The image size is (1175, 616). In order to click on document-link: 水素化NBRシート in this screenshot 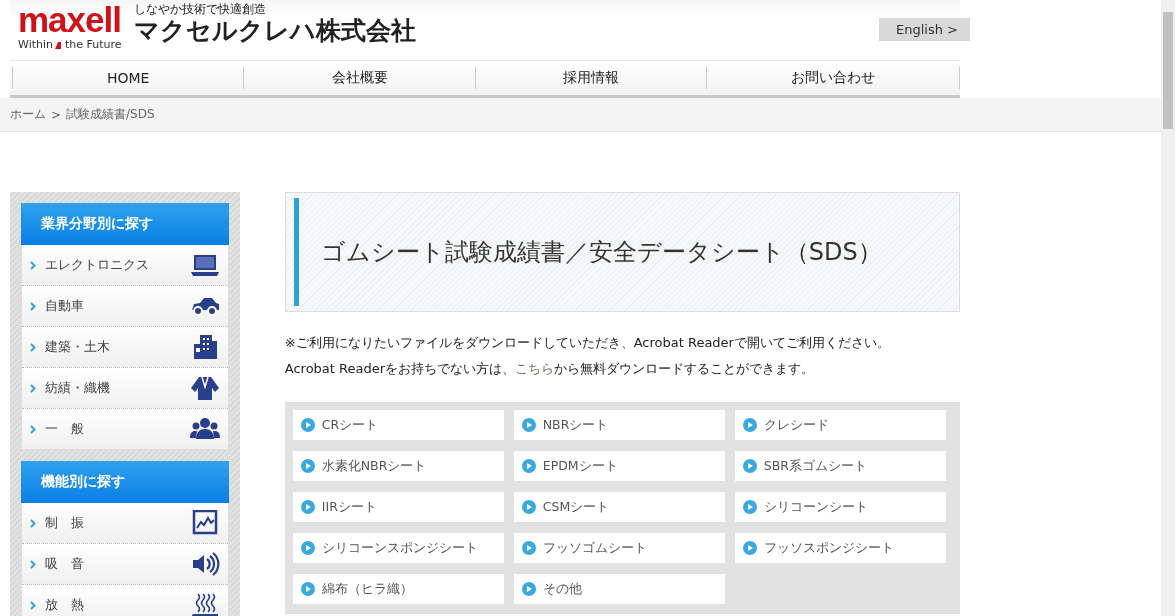, I will do `click(398, 466)`.